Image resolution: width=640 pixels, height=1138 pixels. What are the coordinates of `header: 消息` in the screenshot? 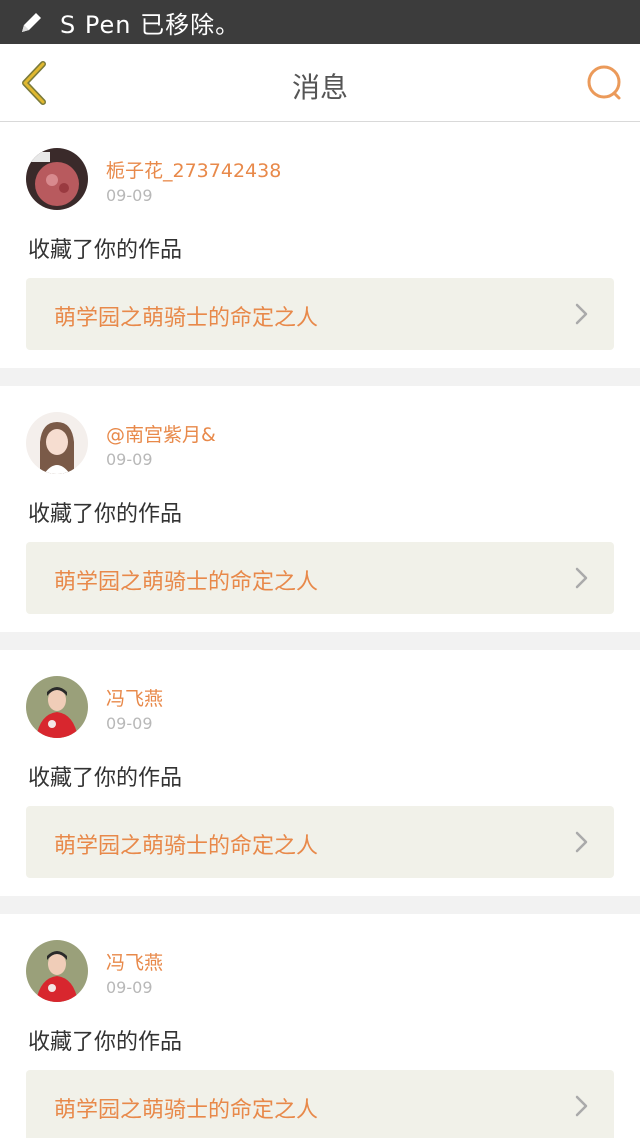 It's located at (320, 83).